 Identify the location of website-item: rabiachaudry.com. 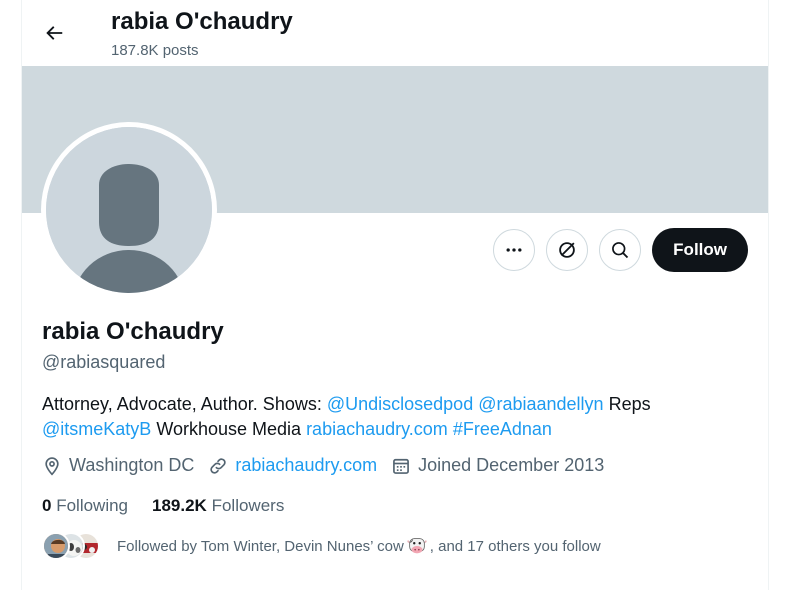
(292, 465).